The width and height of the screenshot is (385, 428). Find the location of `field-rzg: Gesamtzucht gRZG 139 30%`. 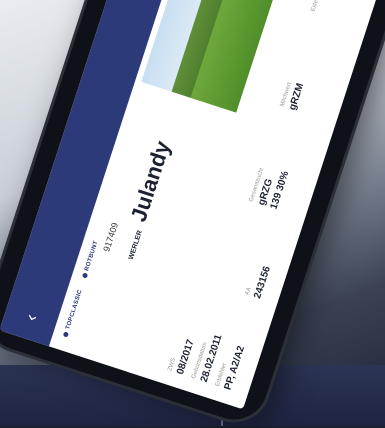

field-rzg: Gesamtzucht gRZG 139 30% is located at coordinates (270, 189).